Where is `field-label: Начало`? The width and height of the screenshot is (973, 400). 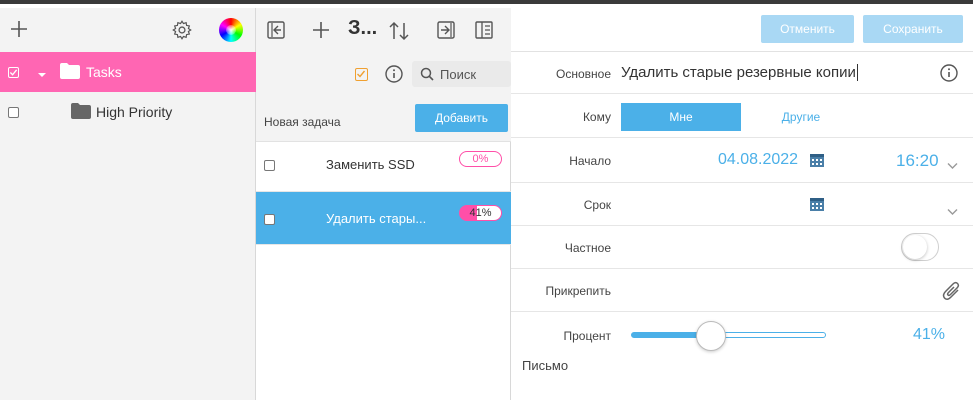
field-label: Начало is located at coordinates (590, 161).